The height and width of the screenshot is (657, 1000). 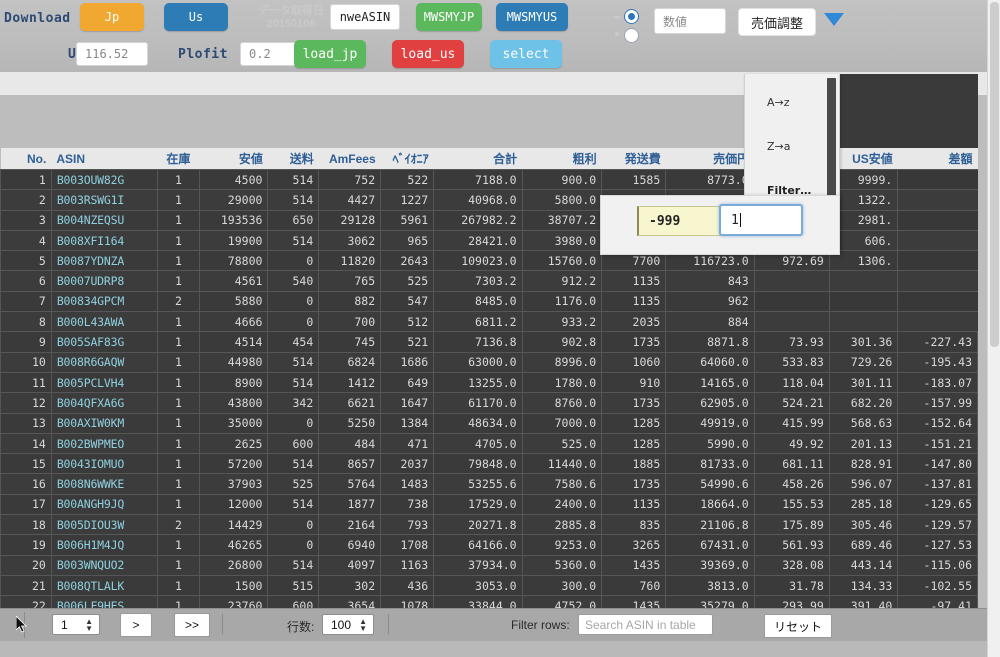 What do you see at coordinates (690, 21) in the screenshot?
I see `numeric-input: 数値` at bounding box center [690, 21].